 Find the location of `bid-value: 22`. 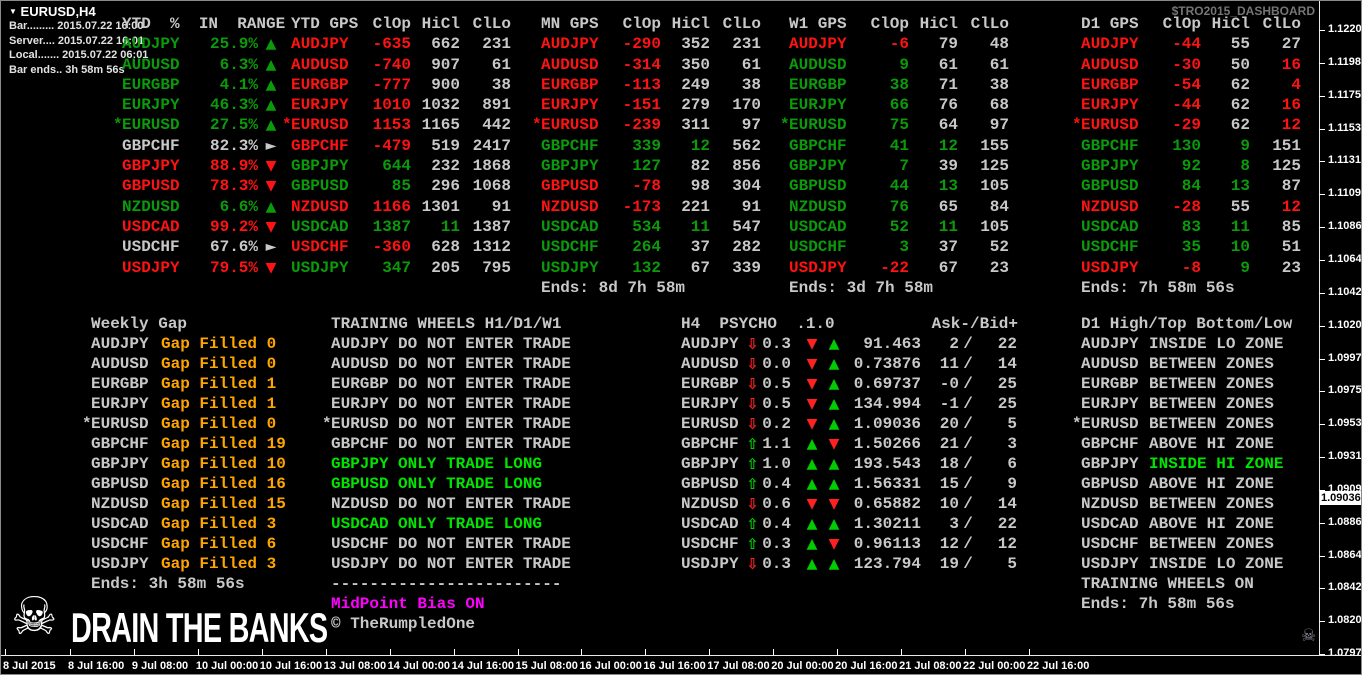

bid-value: 22 is located at coordinates (1007, 524).